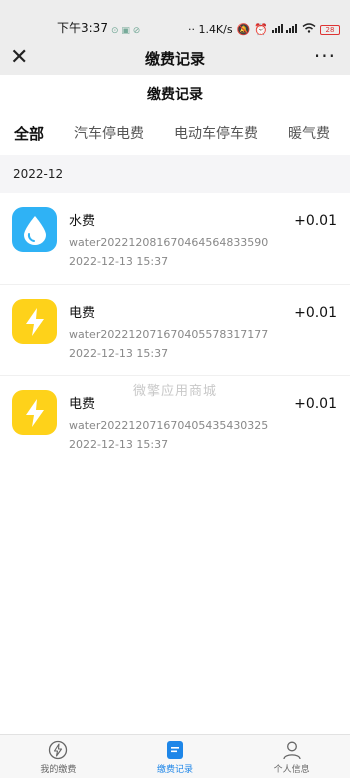 The width and height of the screenshot is (350, 778). Describe the element at coordinates (325, 56) in the screenshot. I see `more-options-icon: ···` at that location.